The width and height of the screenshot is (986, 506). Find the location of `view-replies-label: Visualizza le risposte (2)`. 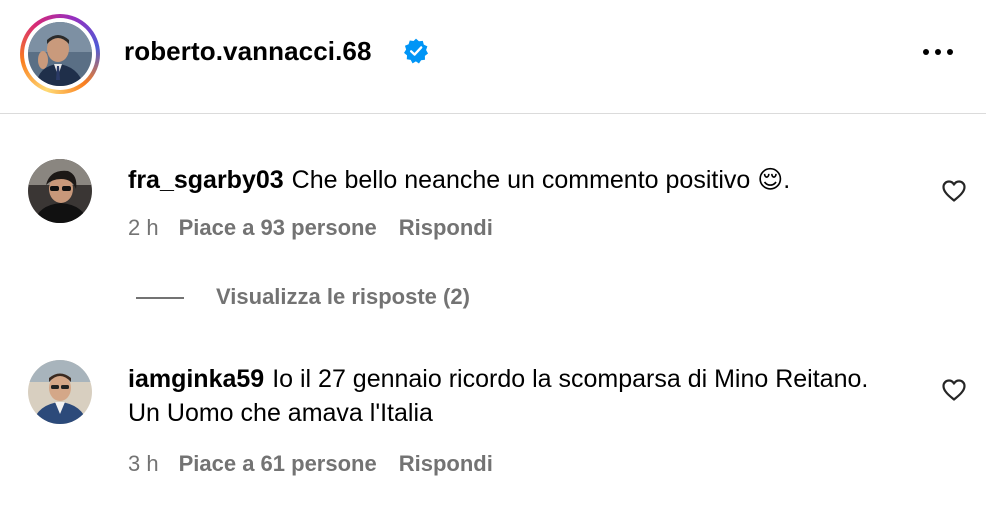

view-replies-label: Visualizza le risposte (2) is located at coordinates (343, 296).